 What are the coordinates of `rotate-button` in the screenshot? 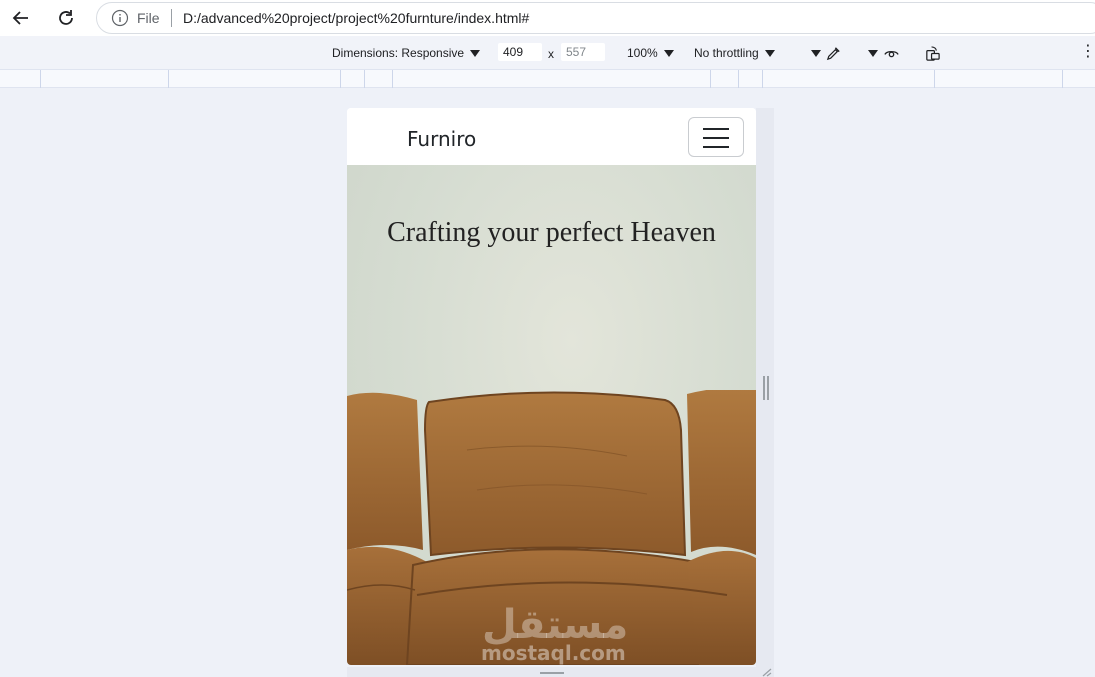 It's located at (932, 53).